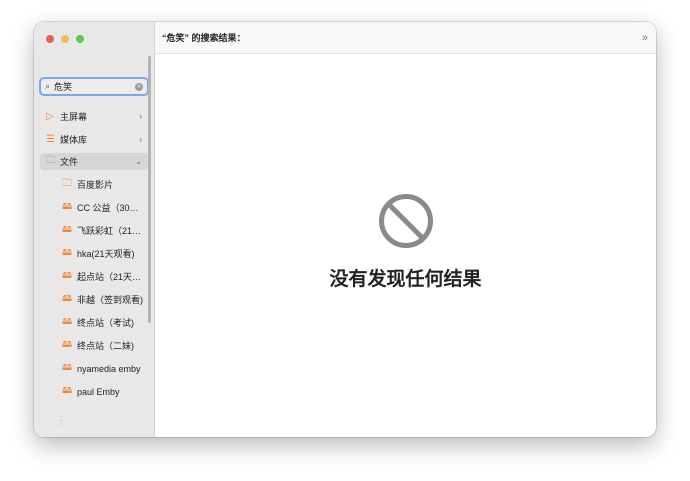  Describe the element at coordinates (109, 368) in the screenshot. I see `sidebar-item-label: nyamedia emby` at that location.